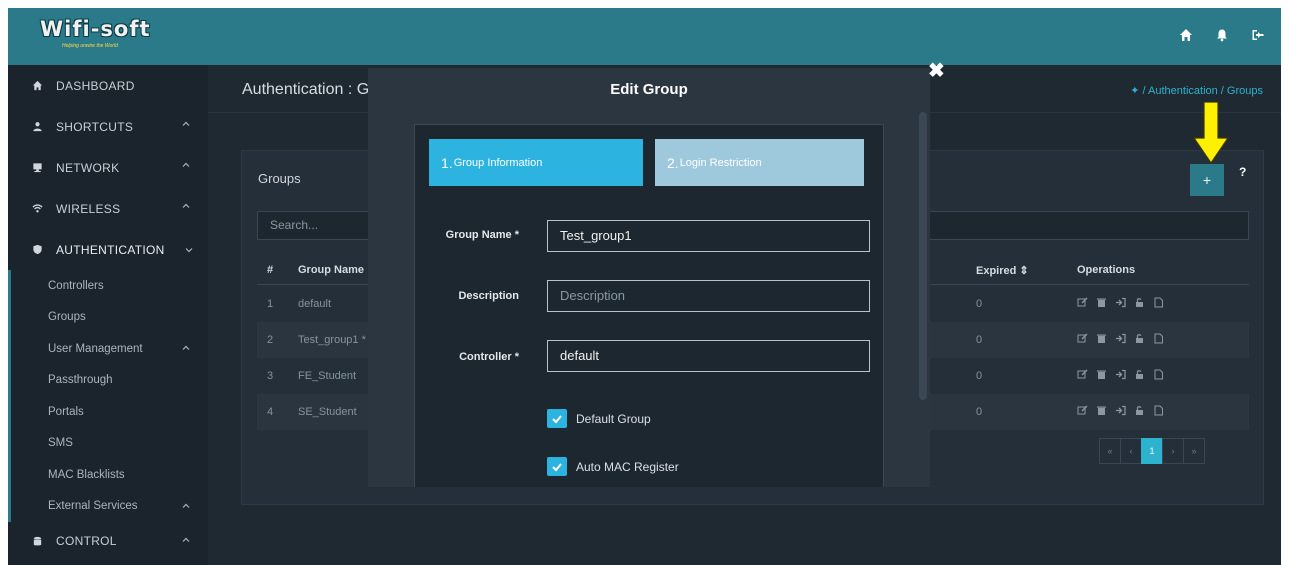 The image size is (1290, 565). Describe the element at coordinates (37, 127) in the screenshot. I see `user-icon` at that location.